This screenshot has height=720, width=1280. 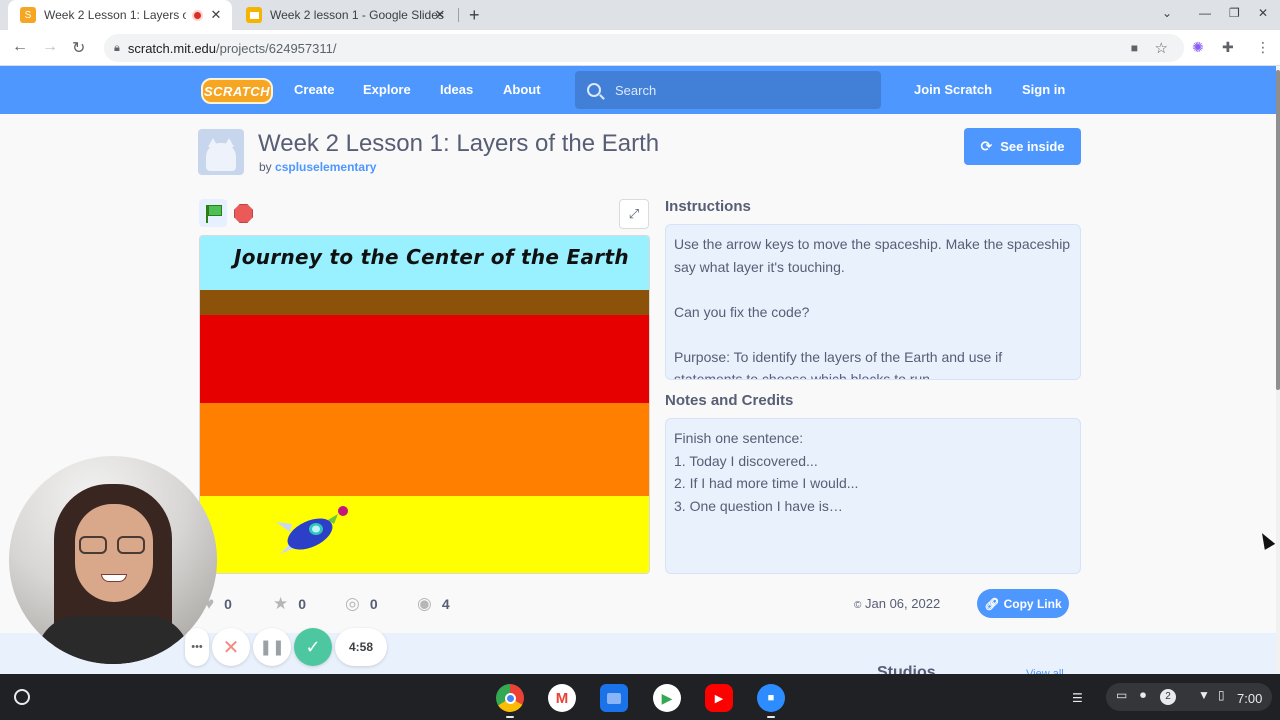 I want to click on play-store-app-icon: ▶, so click(x=667, y=698).